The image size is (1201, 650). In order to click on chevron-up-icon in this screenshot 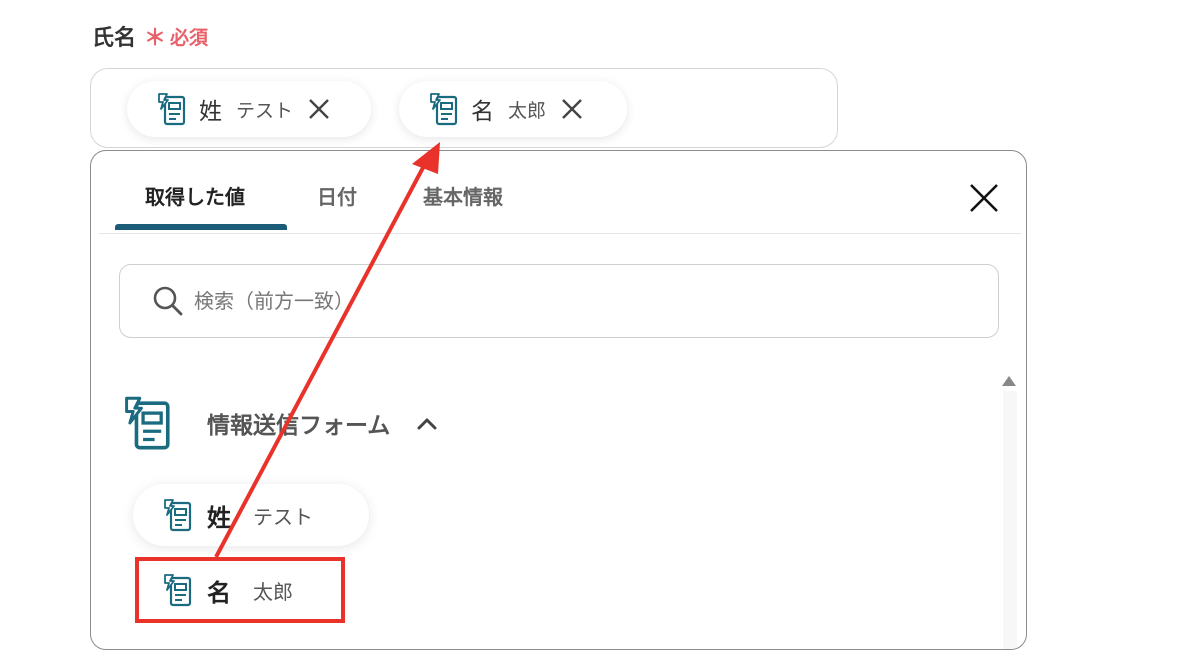, I will do `click(427, 423)`.